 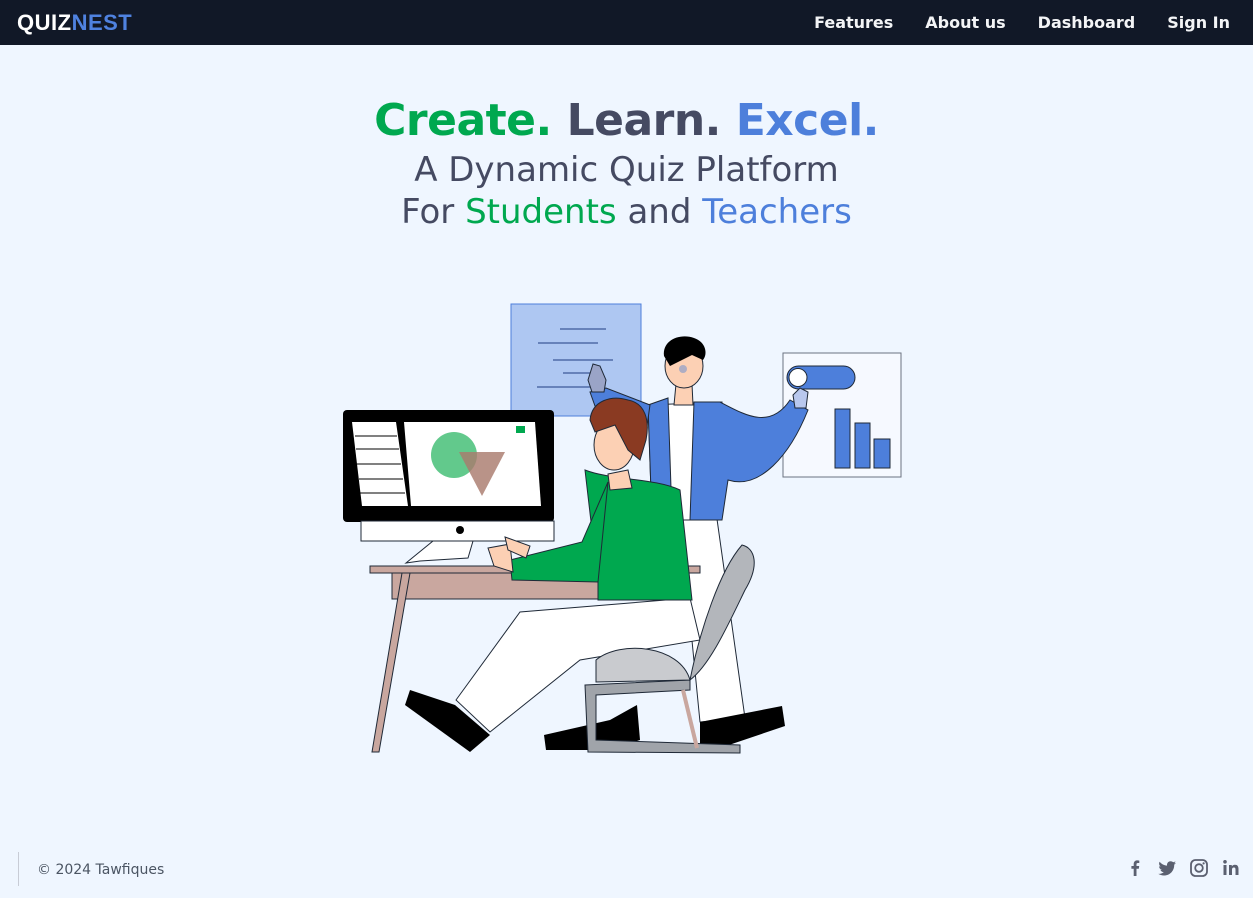 What do you see at coordinates (659, 212) in the screenshot?
I see `subtitle-and: and` at bounding box center [659, 212].